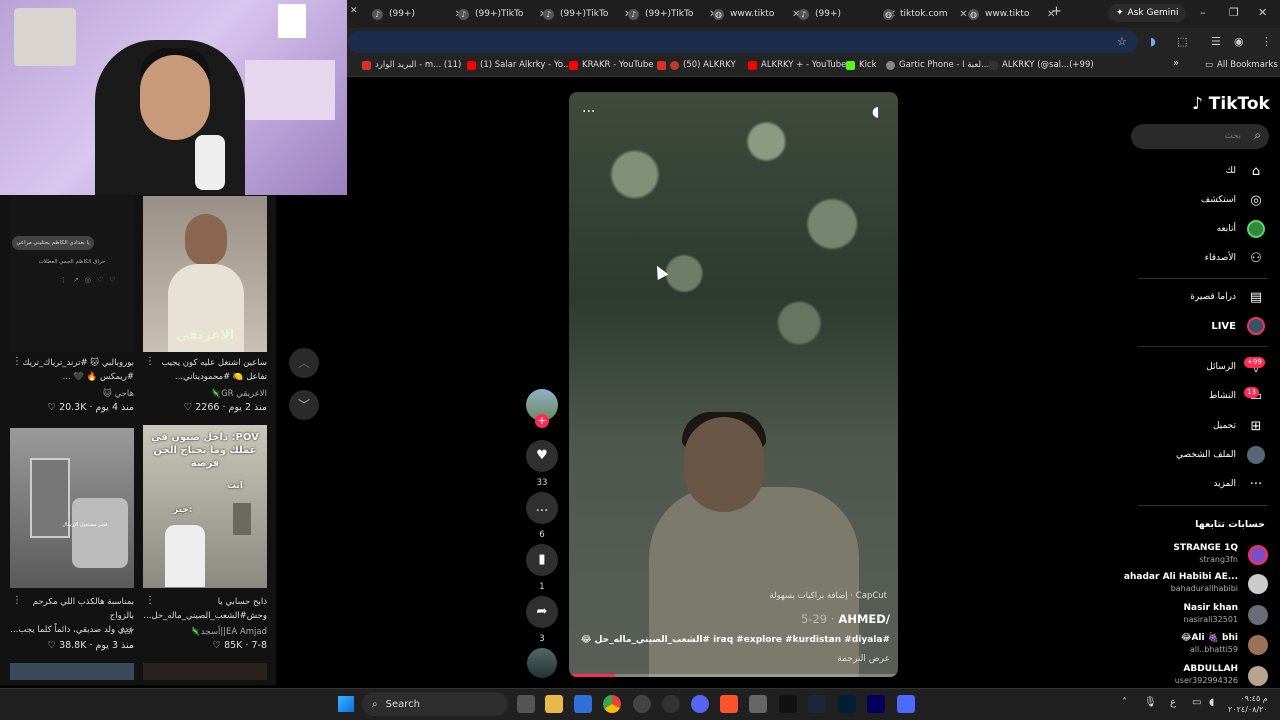 The height and width of the screenshot is (720, 1280). Describe the element at coordinates (1196, 702) in the screenshot. I see `network-icon: ▭` at that location.